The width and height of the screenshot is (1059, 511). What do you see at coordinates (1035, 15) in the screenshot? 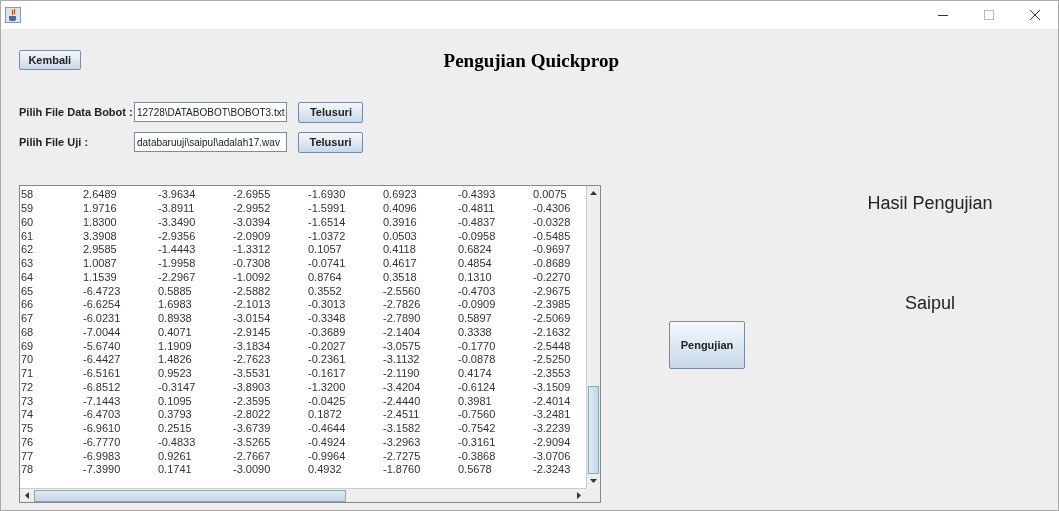
I see `close-icon` at bounding box center [1035, 15].